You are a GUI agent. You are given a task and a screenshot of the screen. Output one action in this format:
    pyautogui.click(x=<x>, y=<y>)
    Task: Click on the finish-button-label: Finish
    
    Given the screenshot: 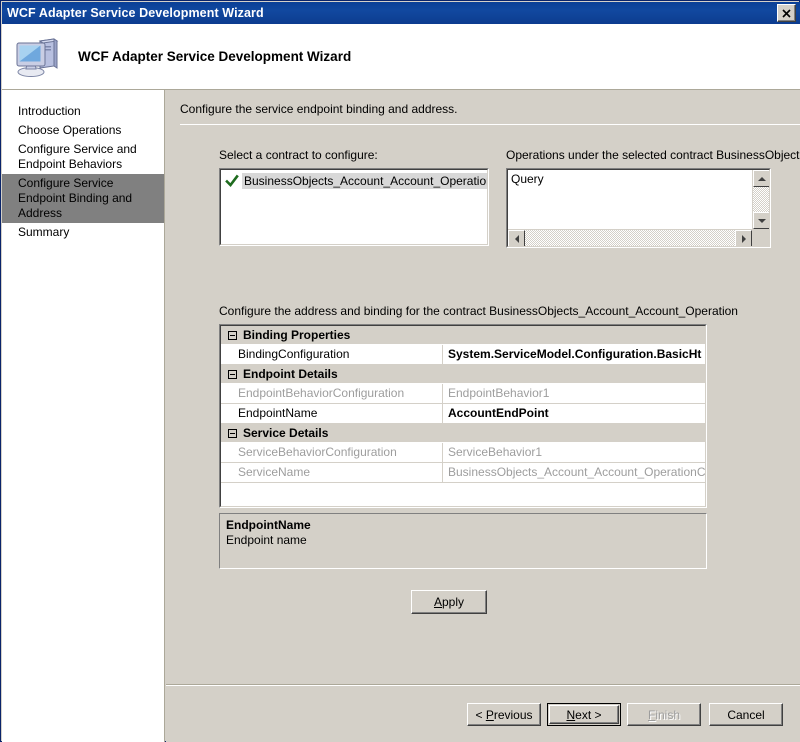 What is the action you would take?
    pyautogui.click(x=664, y=715)
    